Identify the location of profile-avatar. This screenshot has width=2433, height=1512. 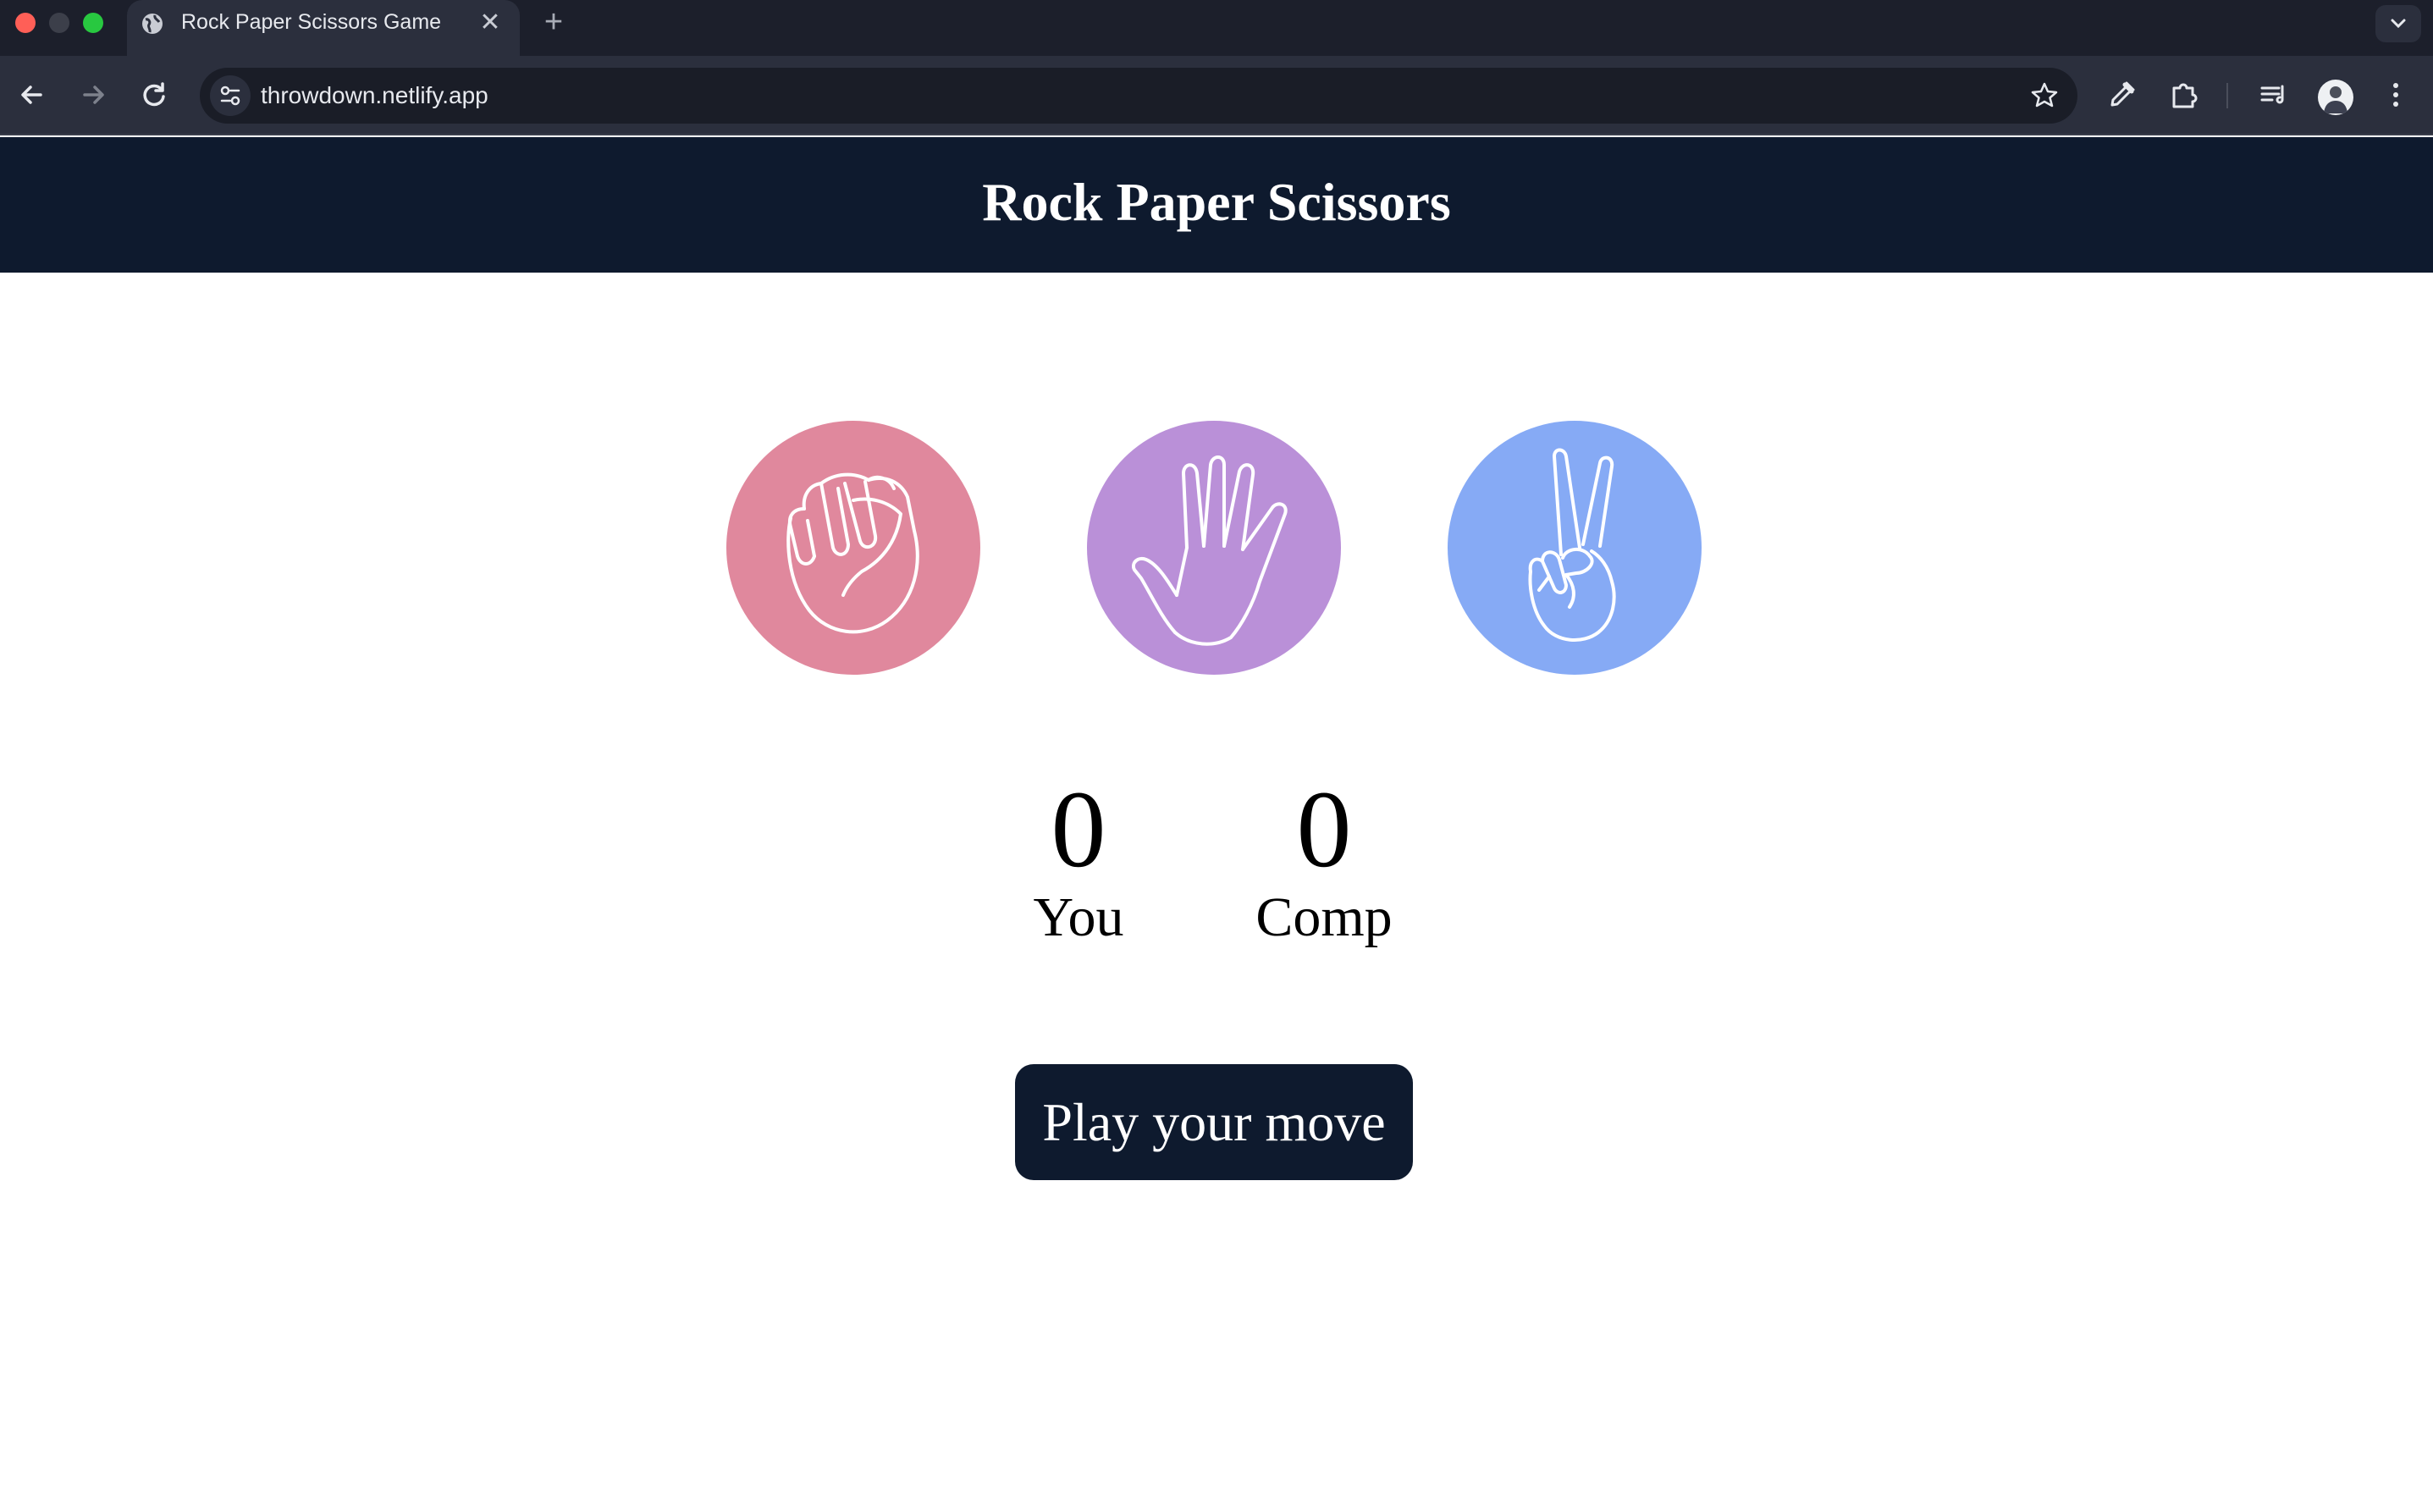
(2335, 97).